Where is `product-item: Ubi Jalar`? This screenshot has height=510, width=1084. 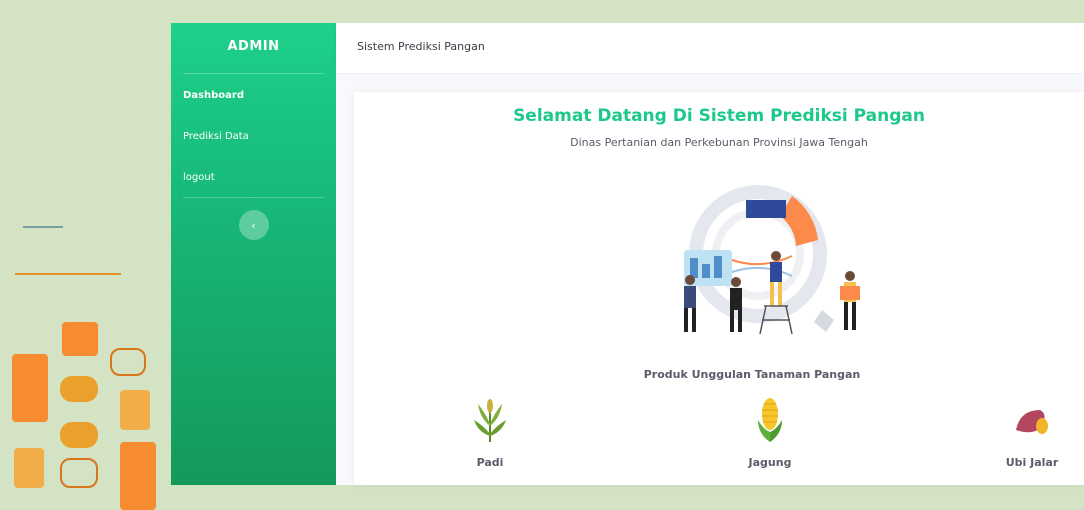 product-item: Ubi Jalar is located at coordinates (1028, 432).